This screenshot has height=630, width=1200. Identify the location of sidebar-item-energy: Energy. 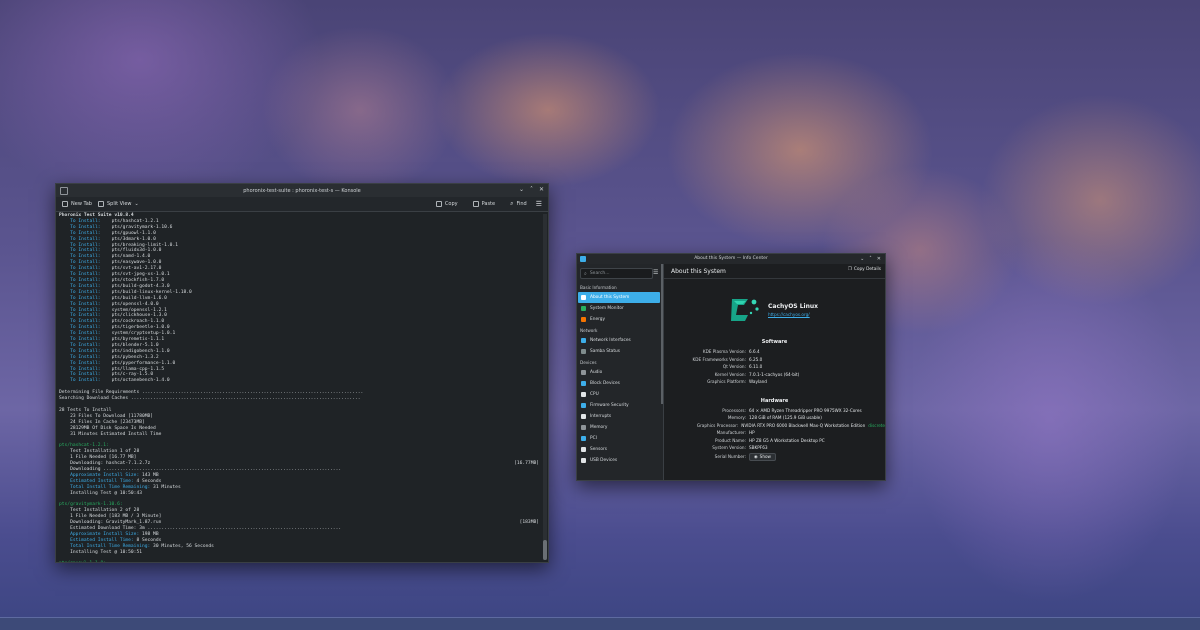
(619, 319).